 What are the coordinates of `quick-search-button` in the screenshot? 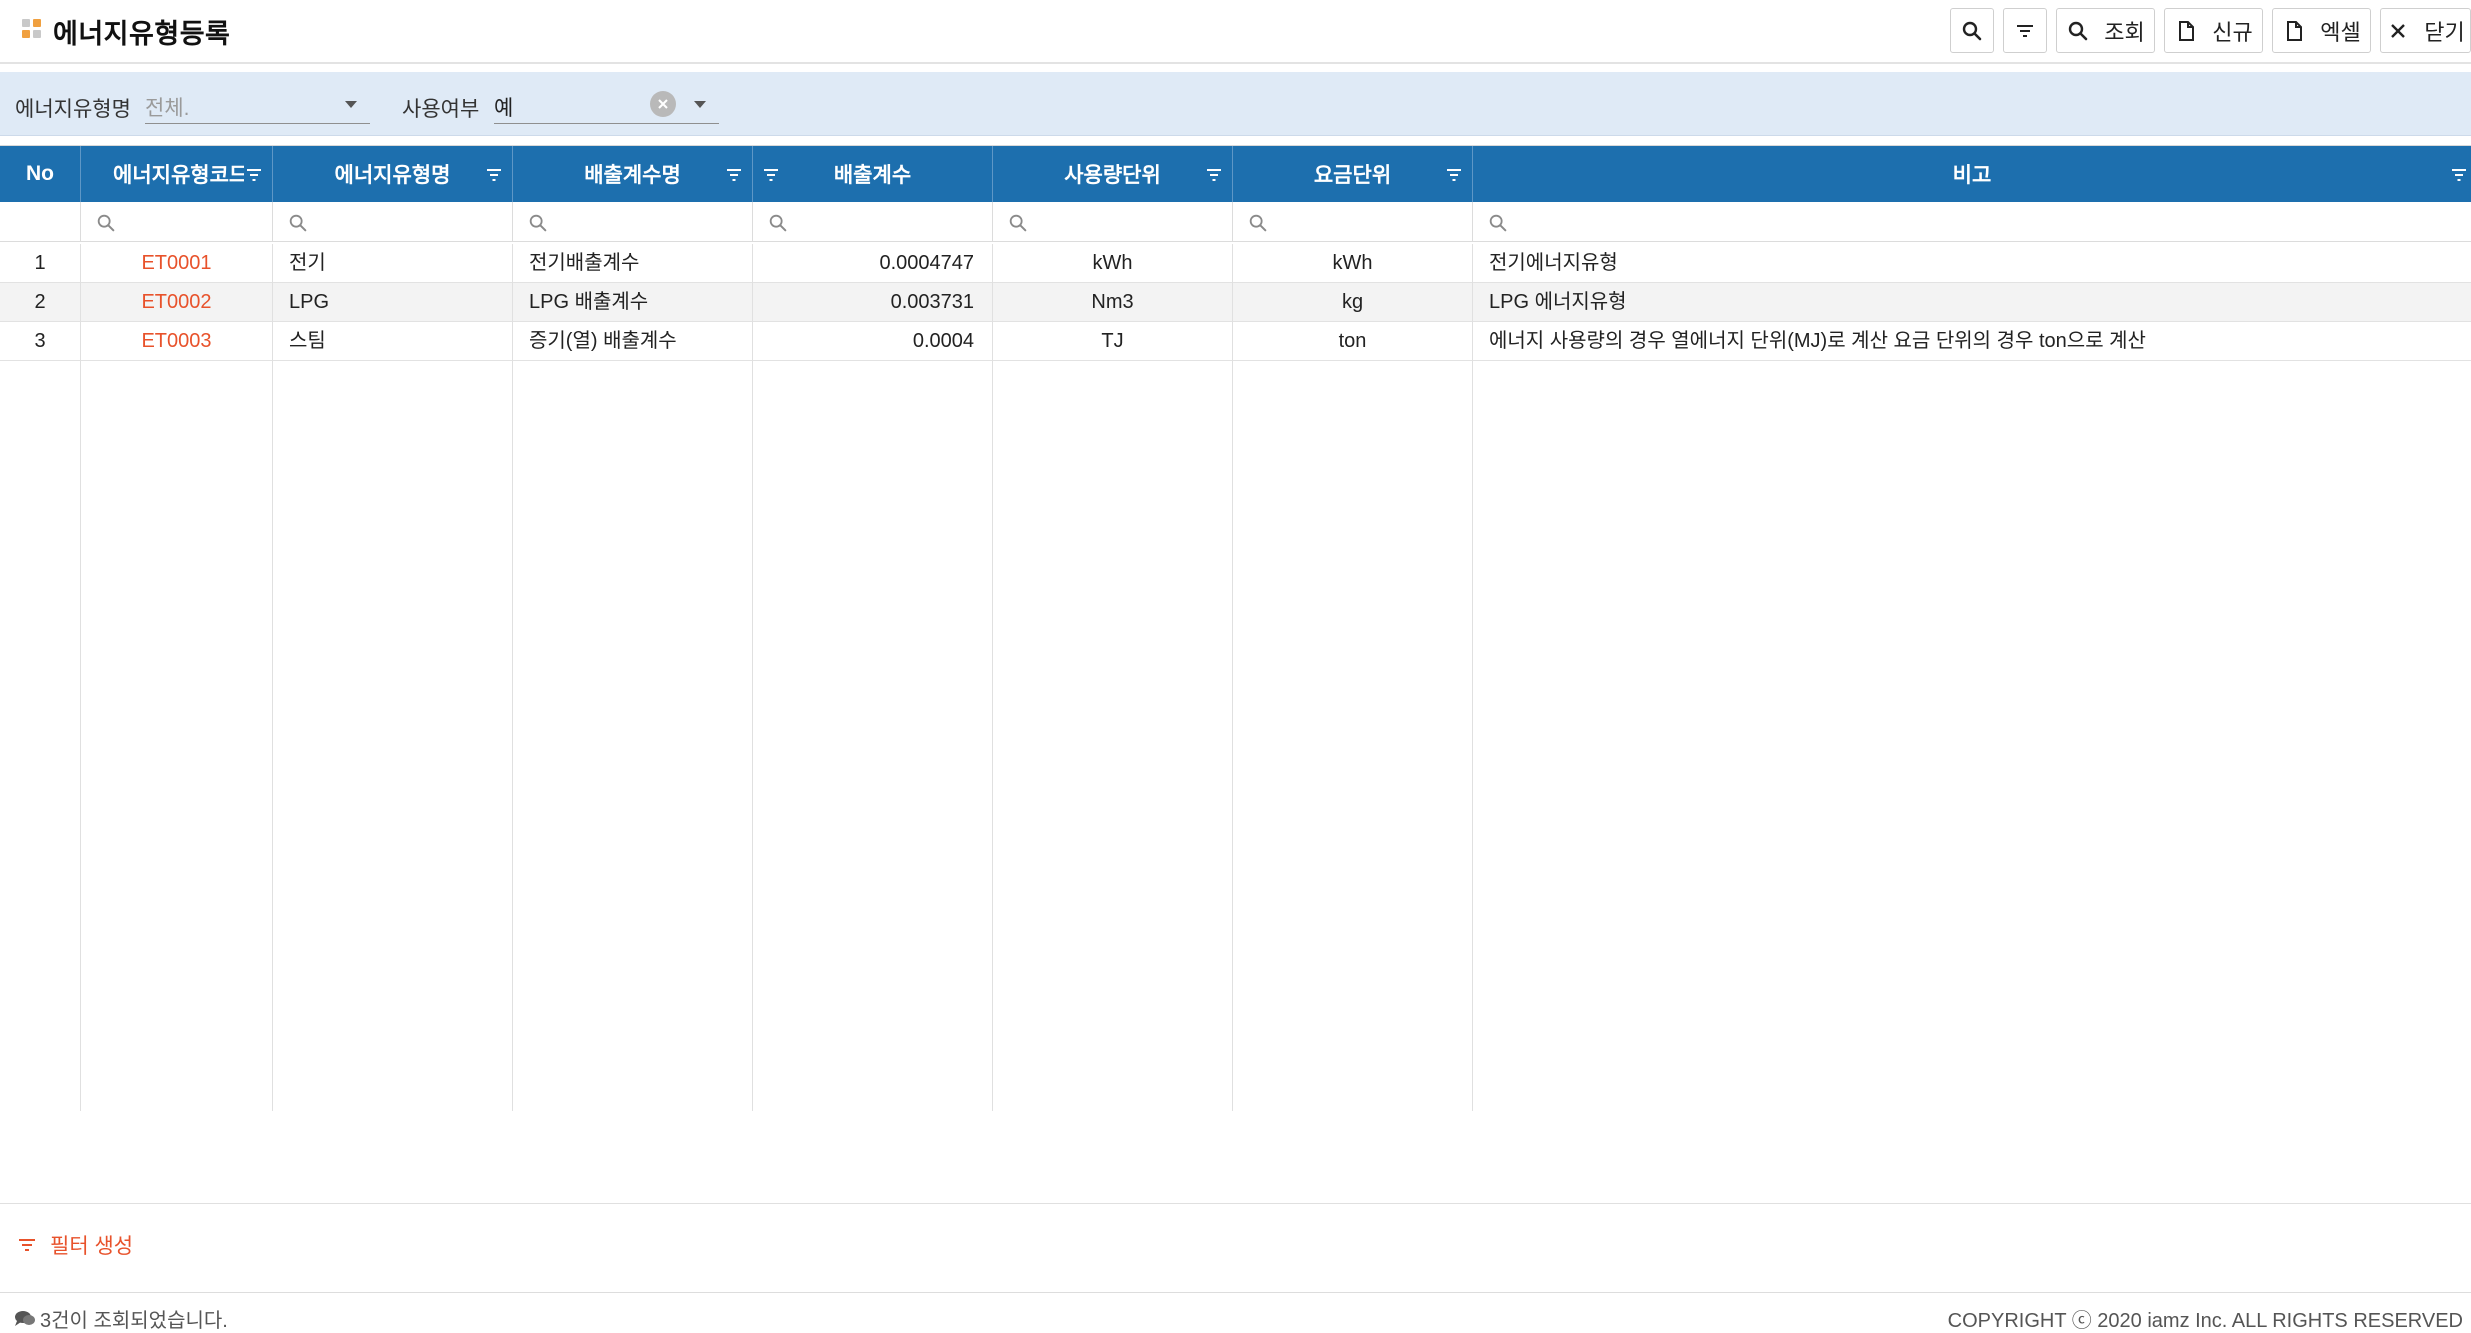 It's located at (1972, 30).